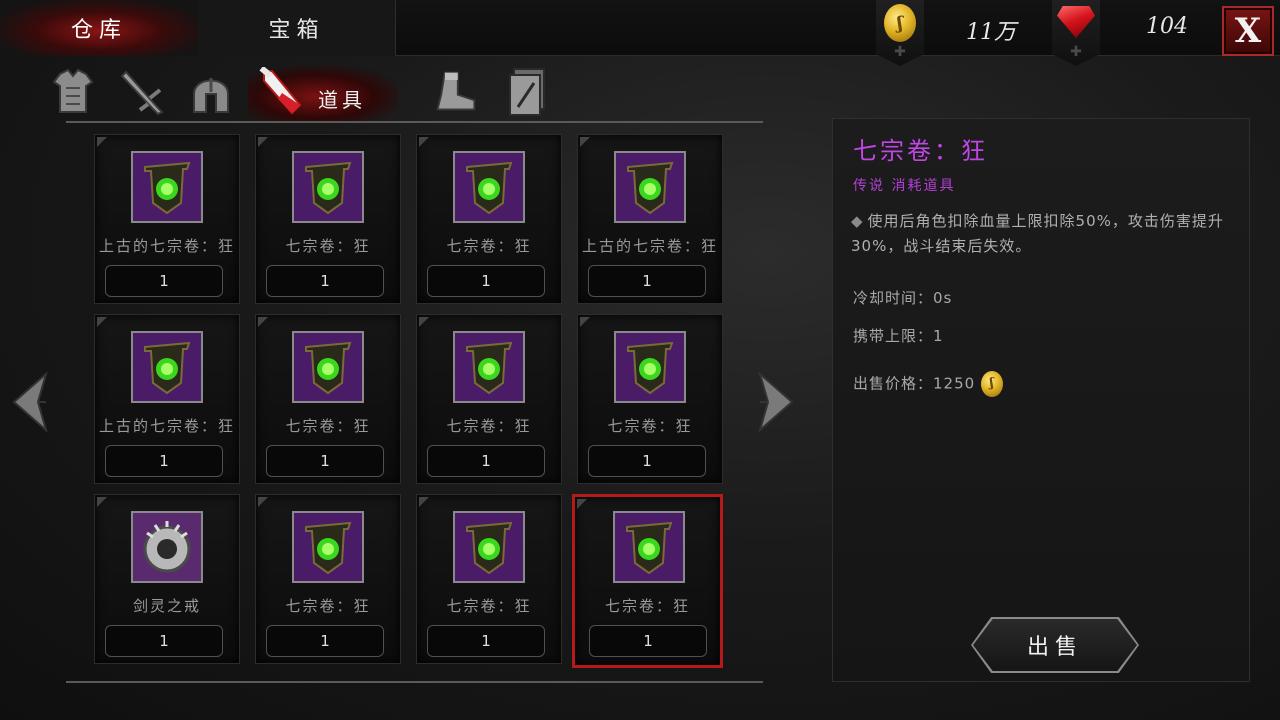  I want to click on boot-icon, so click(456, 91).